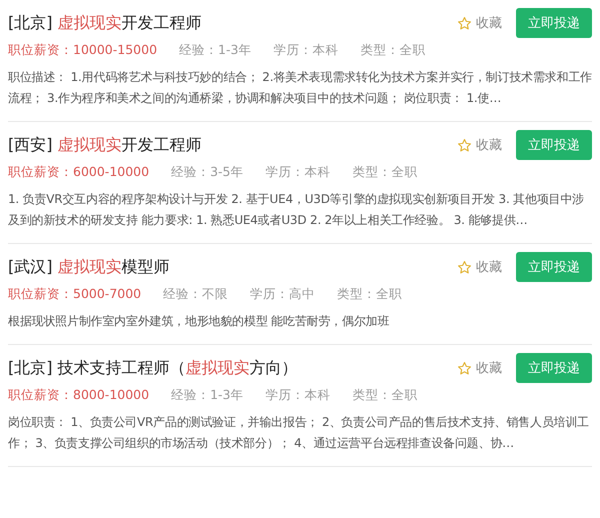 This screenshot has width=600, height=518. What do you see at coordinates (75, 294) in the screenshot?
I see `salary: 职位薪资：5000-7000` at bounding box center [75, 294].